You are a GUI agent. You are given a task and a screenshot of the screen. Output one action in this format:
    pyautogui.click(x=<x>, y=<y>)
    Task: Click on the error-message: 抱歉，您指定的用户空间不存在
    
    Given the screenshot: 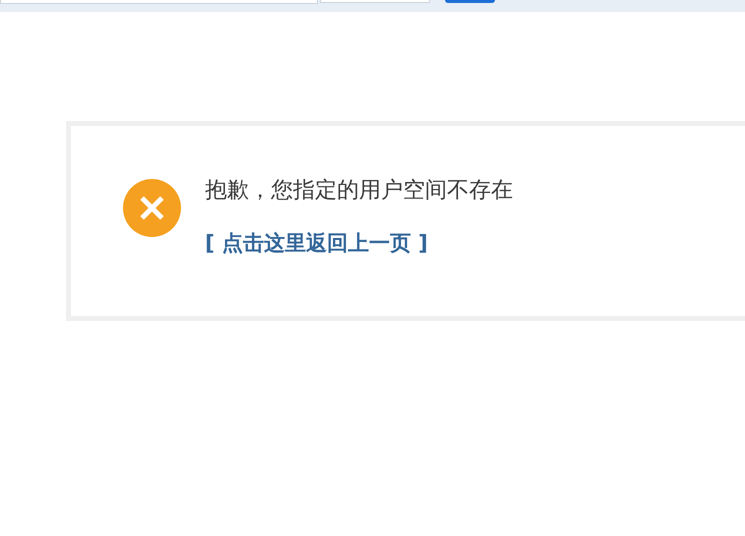 What is the action you would take?
    pyautogui.click(x=359, y=191)
    